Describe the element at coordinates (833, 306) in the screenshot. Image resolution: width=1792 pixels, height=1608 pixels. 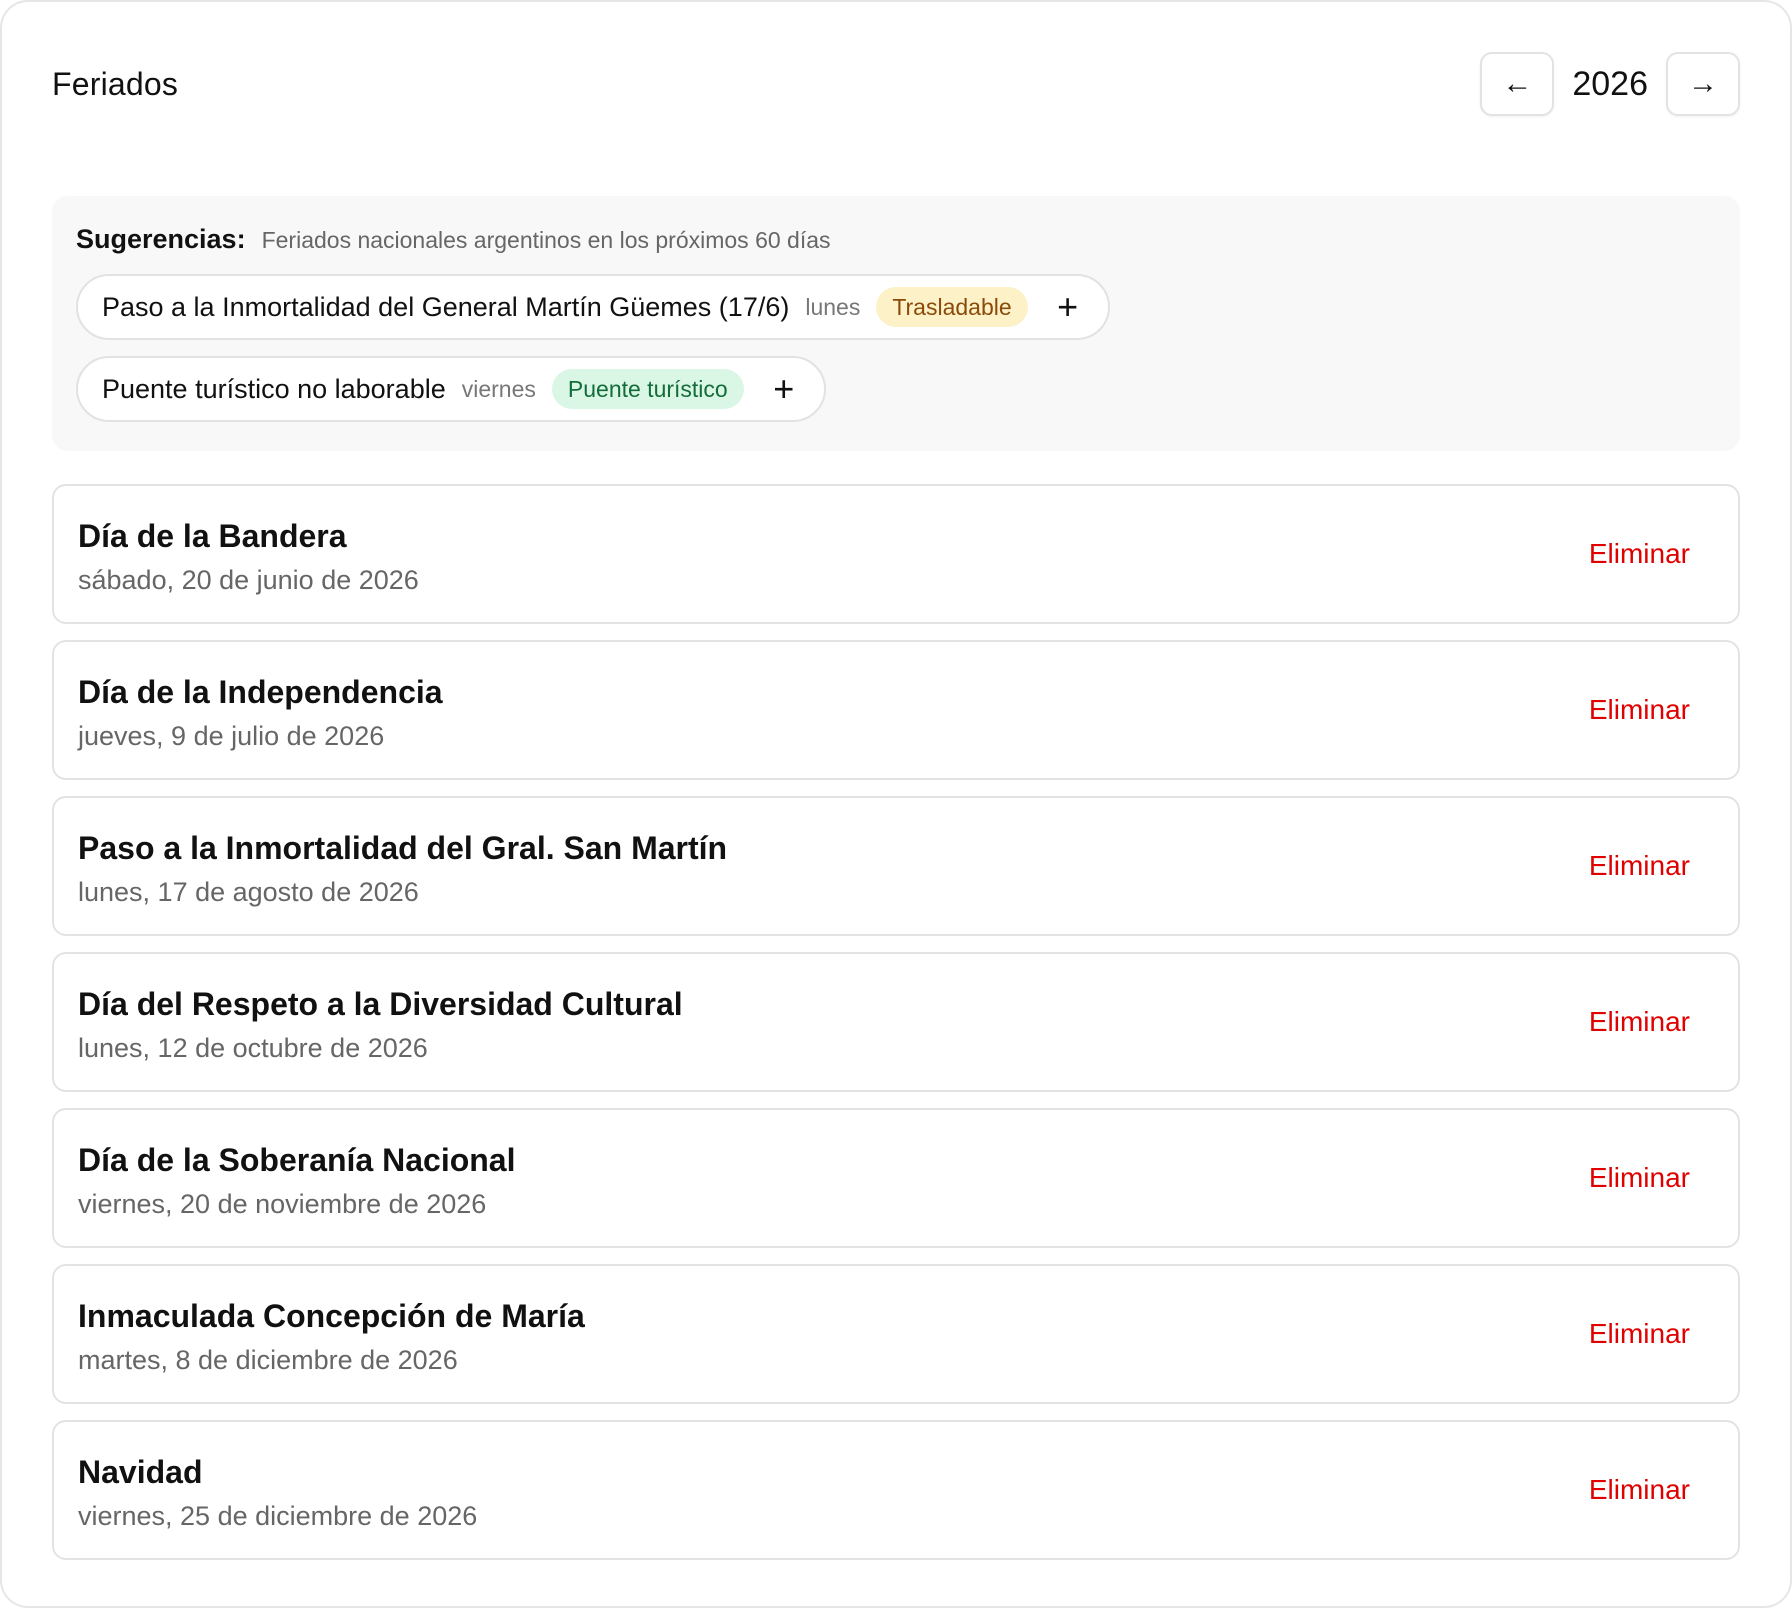
I see `suggestion-weekday: lunes` at that location.